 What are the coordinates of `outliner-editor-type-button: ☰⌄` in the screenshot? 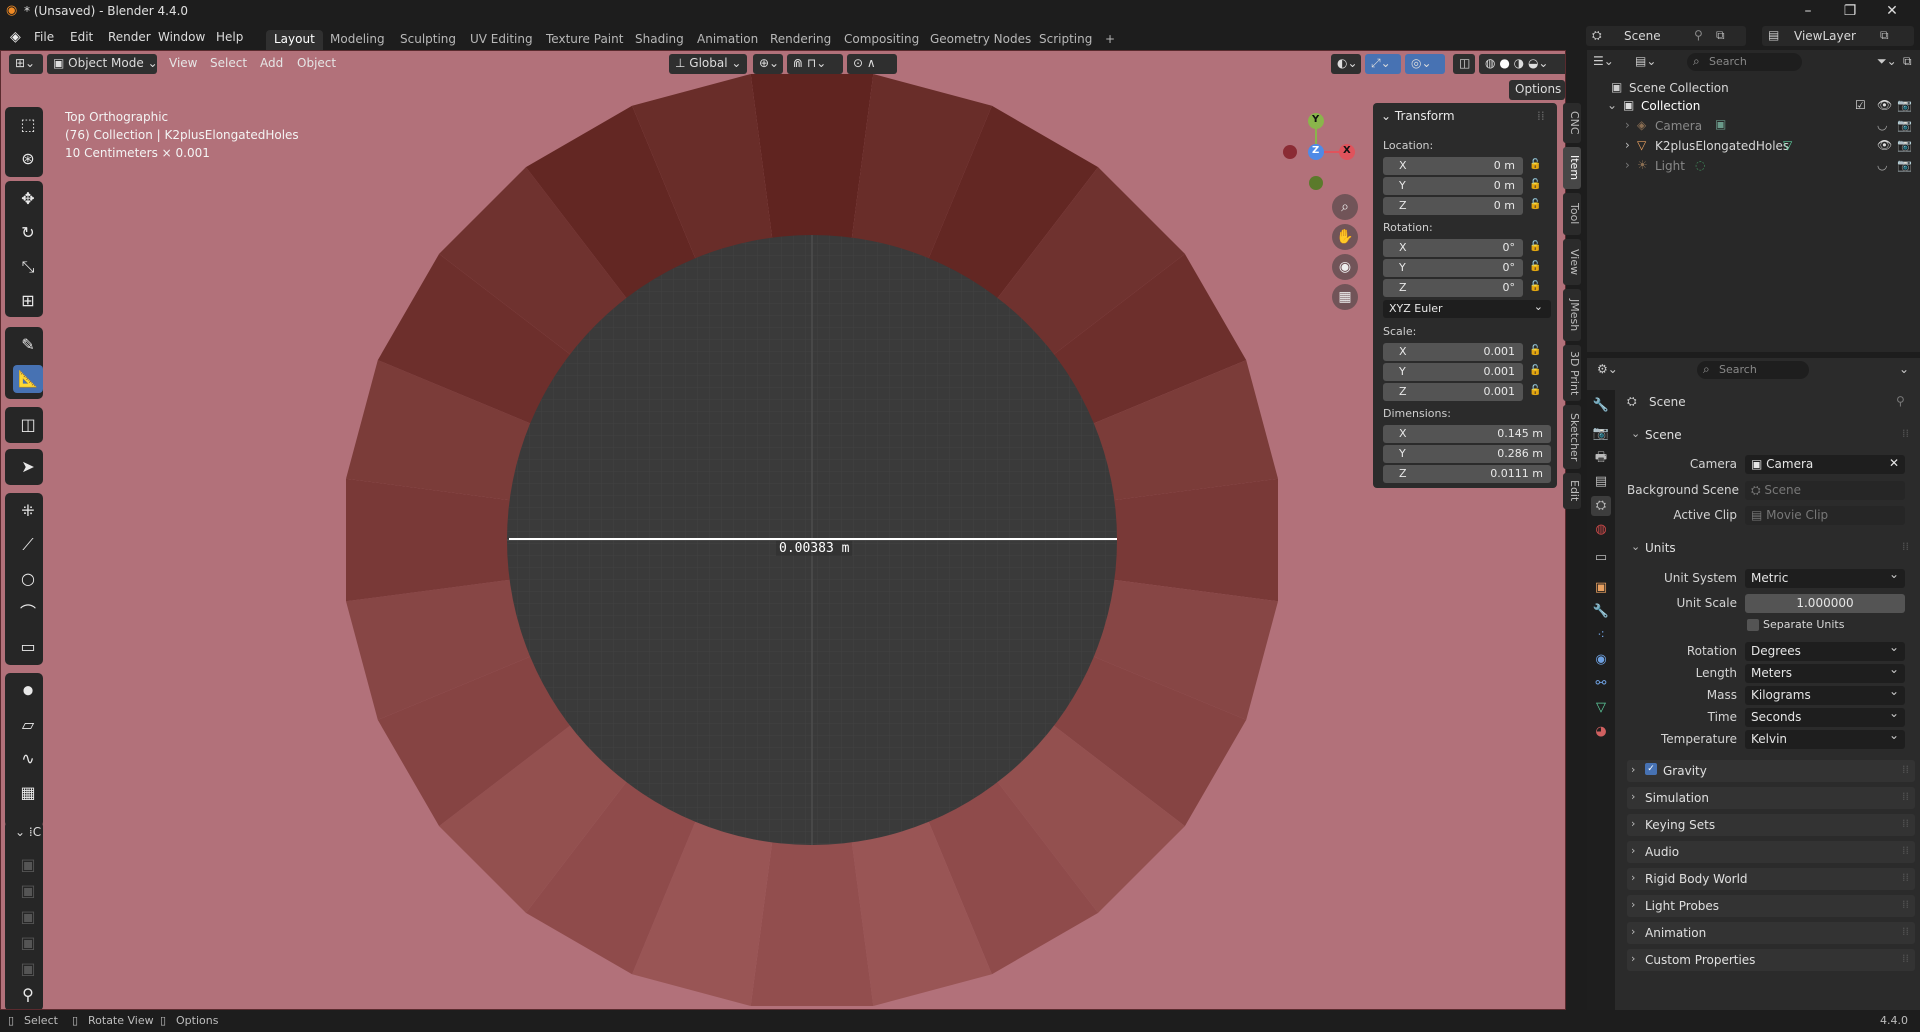 It's located at (1603, 61).